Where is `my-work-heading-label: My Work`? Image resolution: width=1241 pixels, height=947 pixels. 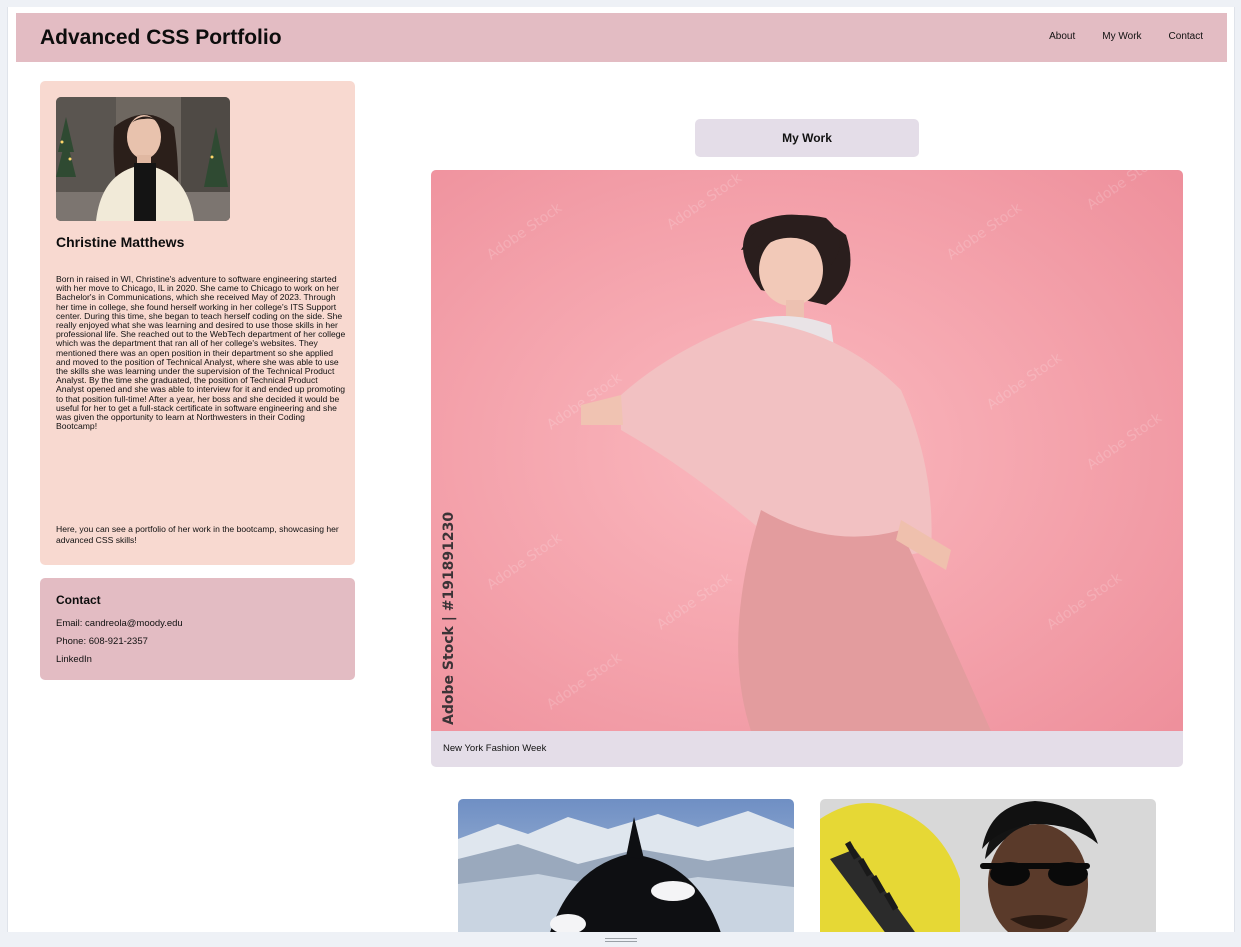
my-work-heading-label: My Work is located at coordinates (807, 138).